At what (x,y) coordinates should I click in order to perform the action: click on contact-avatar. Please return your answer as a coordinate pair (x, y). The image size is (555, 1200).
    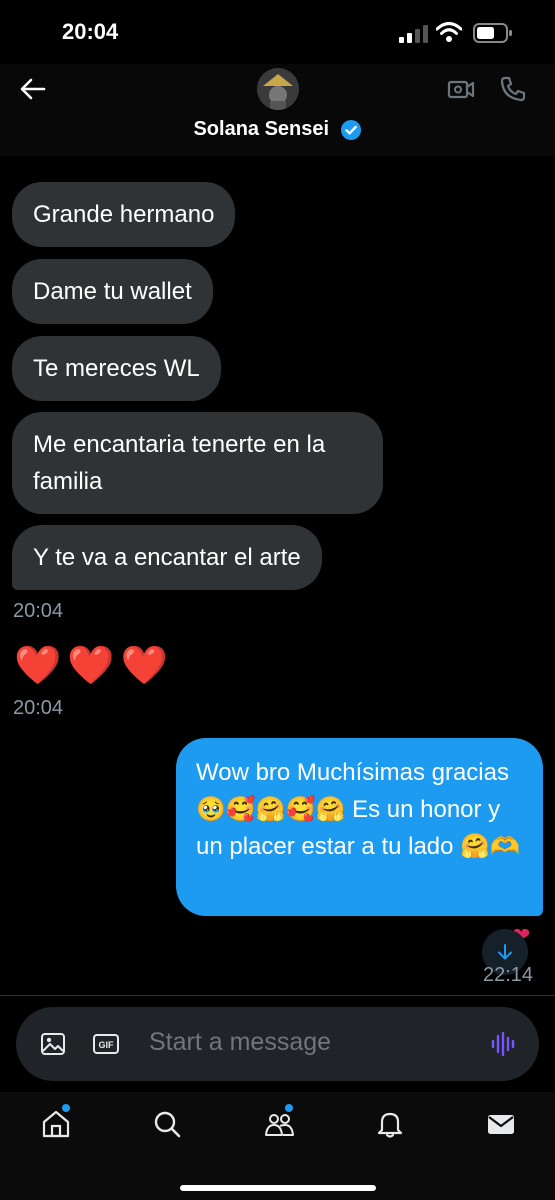
    Looking at the image, I should click on (278, 89).